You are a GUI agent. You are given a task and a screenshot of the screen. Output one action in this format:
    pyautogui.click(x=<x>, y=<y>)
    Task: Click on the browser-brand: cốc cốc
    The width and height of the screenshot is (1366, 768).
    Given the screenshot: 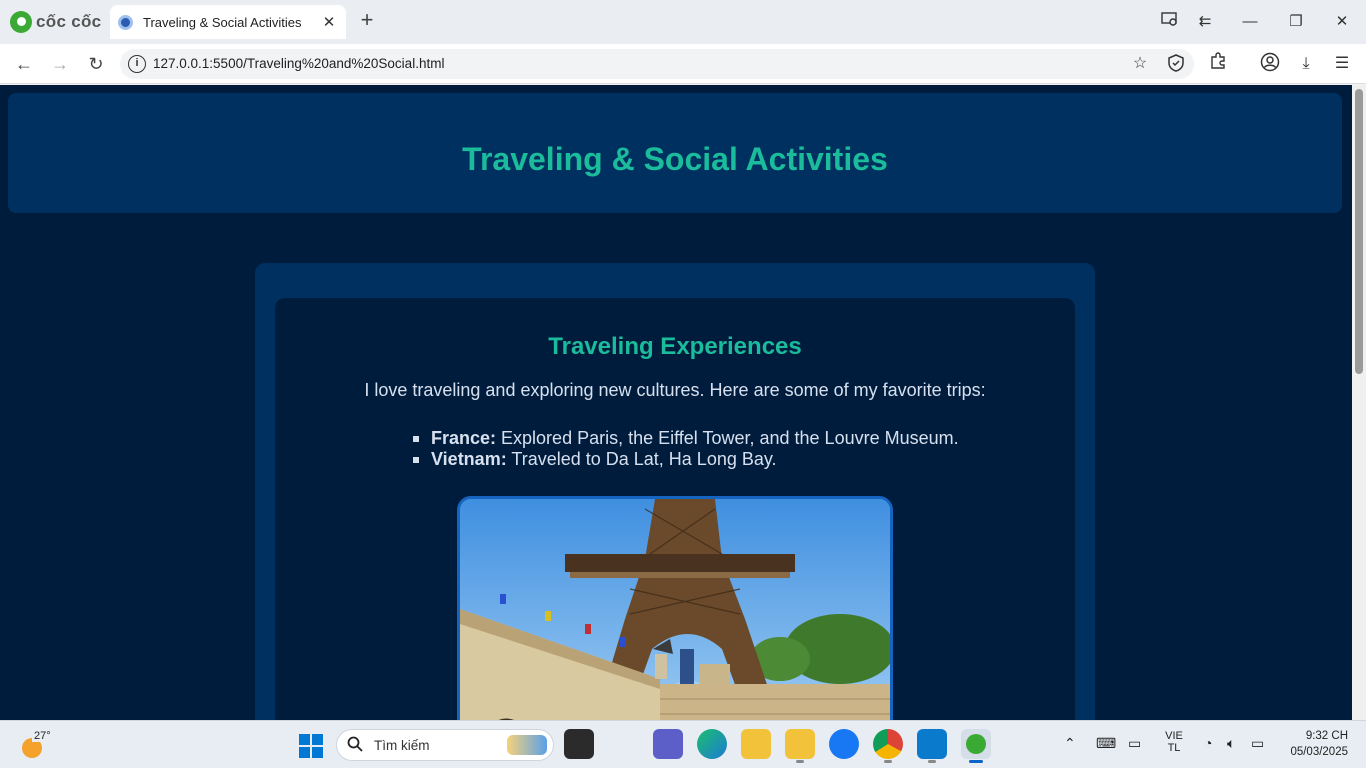 What is the action you would take?
    pyautogui.click(x=55, y=22)
    